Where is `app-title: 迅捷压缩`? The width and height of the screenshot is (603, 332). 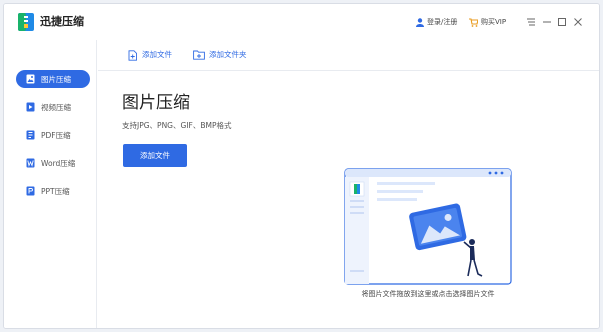 app-title: 迅捷压缩 is located at coordinates (62, 21).